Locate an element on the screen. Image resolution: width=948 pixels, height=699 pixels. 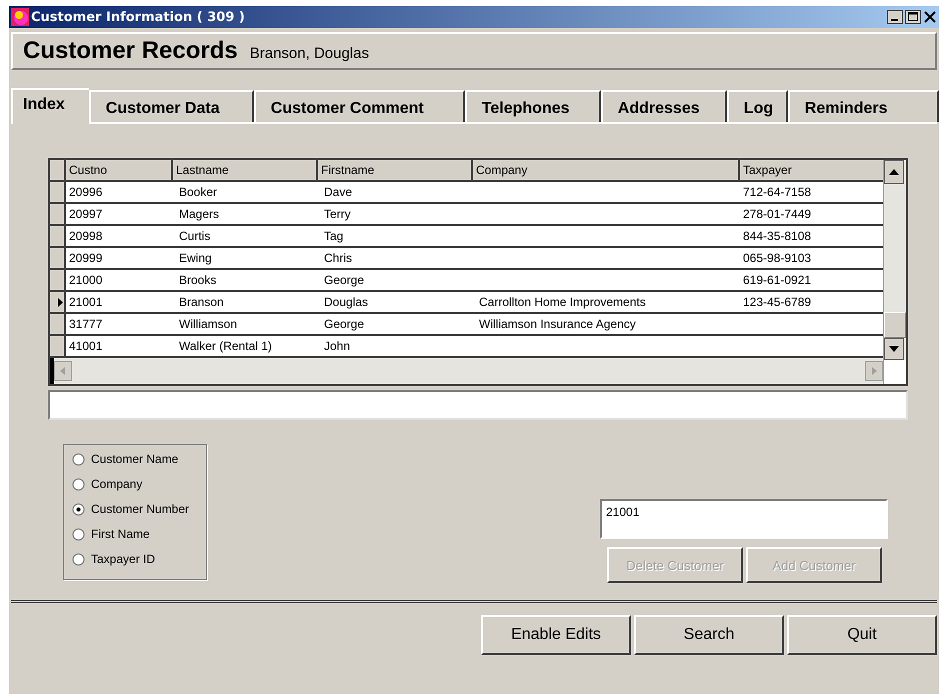
table-cell-text: 41001 is located at coordinates (86, 346).